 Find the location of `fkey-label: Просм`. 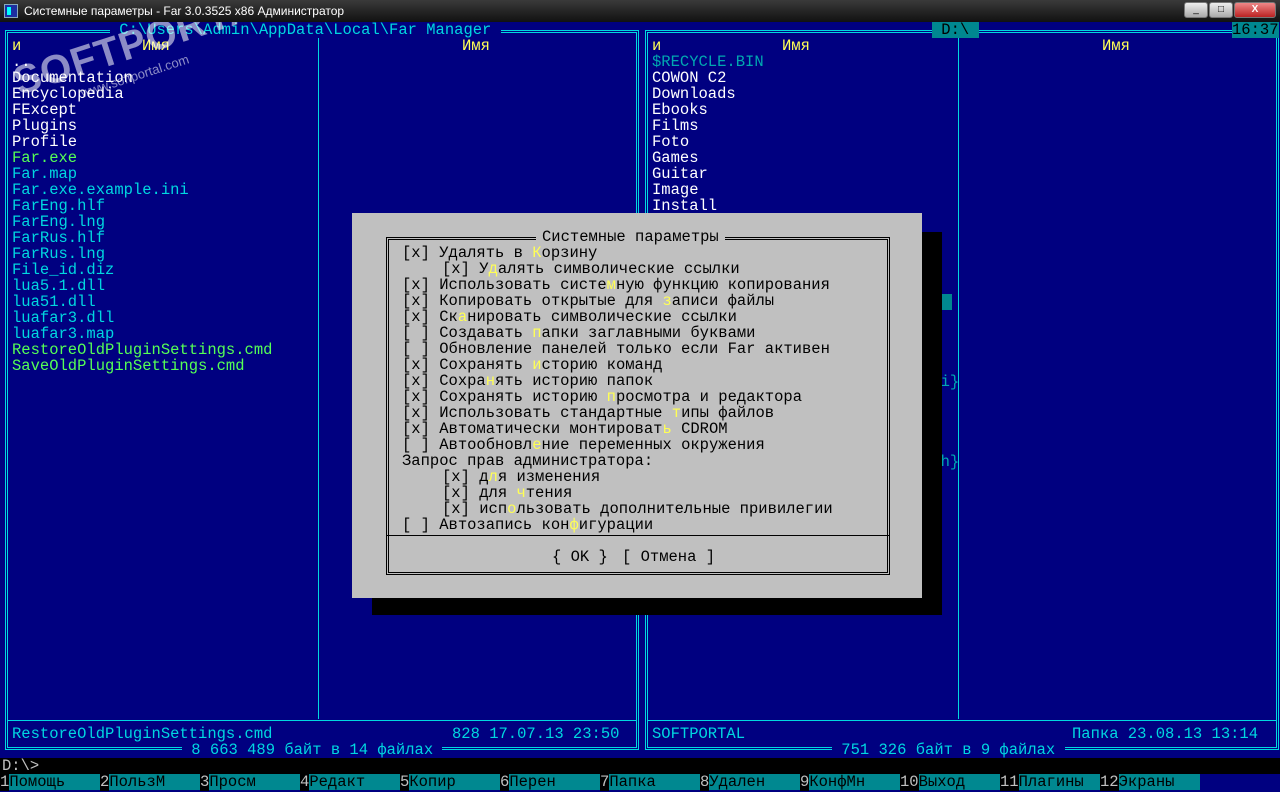

fkey-label: Просм is located at coordinates (254, 782).